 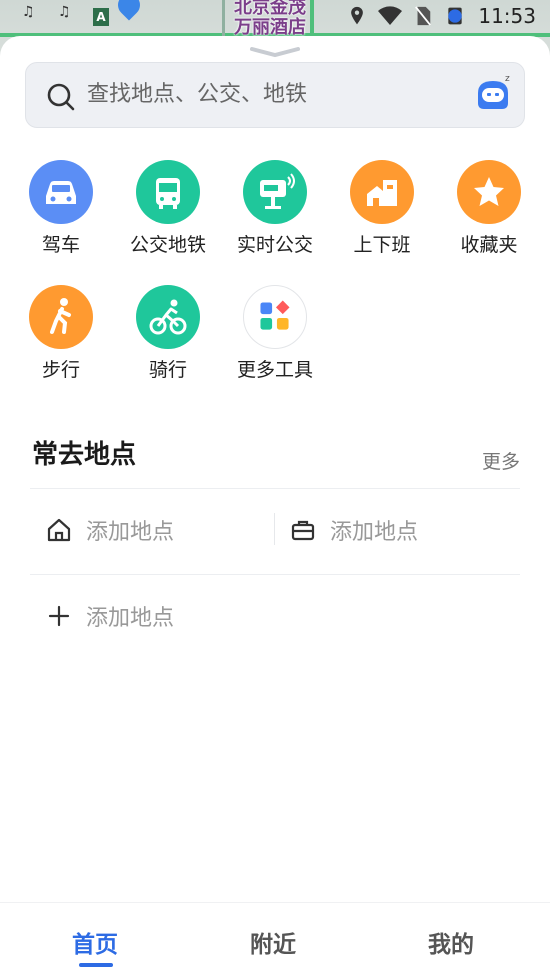 What do you see at coordinates (357, 15) in the screenshot?
I see `location-icon` at bounding box center [357, 15].